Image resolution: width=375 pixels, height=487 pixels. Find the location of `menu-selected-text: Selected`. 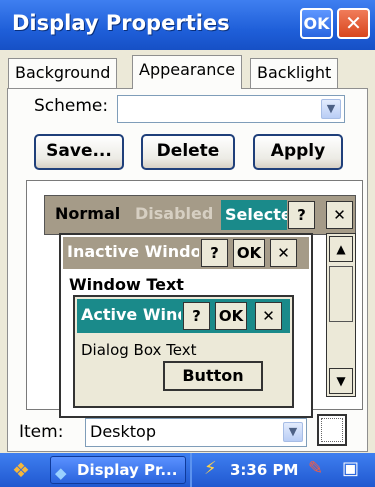

menu-selected-text: Selected is located at coordinates (254, 215).